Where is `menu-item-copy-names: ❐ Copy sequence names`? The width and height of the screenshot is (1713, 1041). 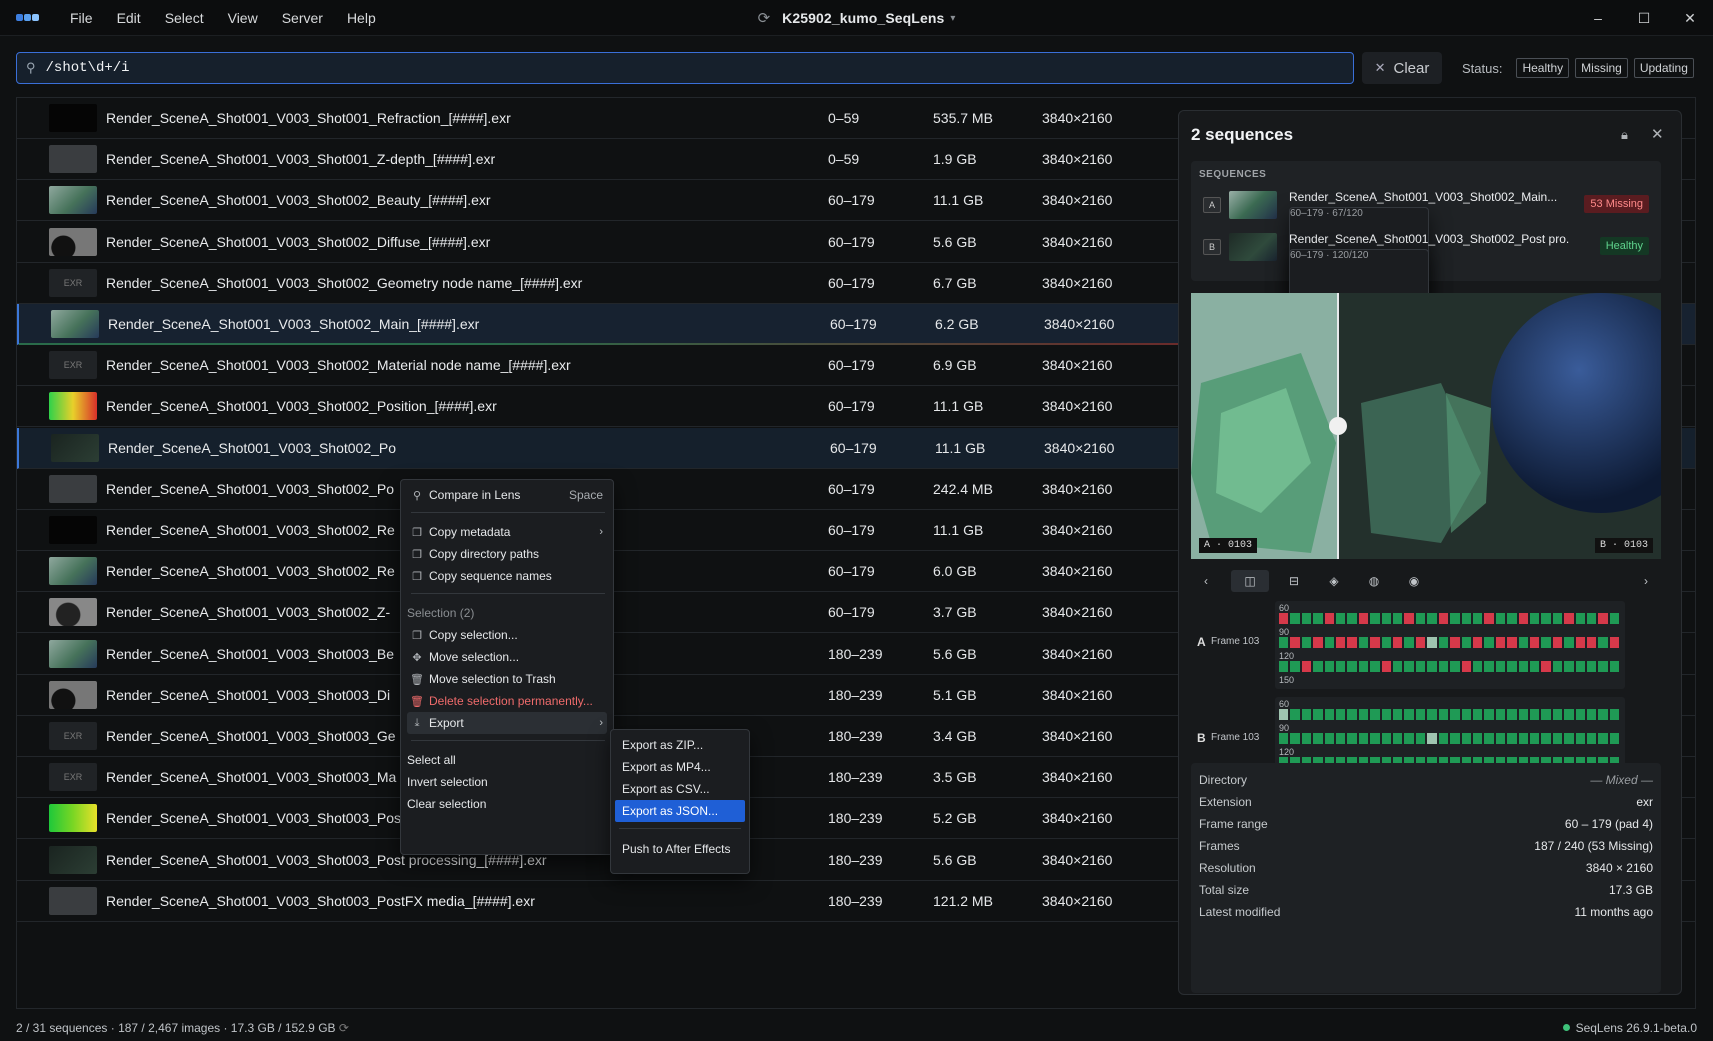 menu-item-copy-names: ❐ Copy sequence names is located at coordinates (507, 576).